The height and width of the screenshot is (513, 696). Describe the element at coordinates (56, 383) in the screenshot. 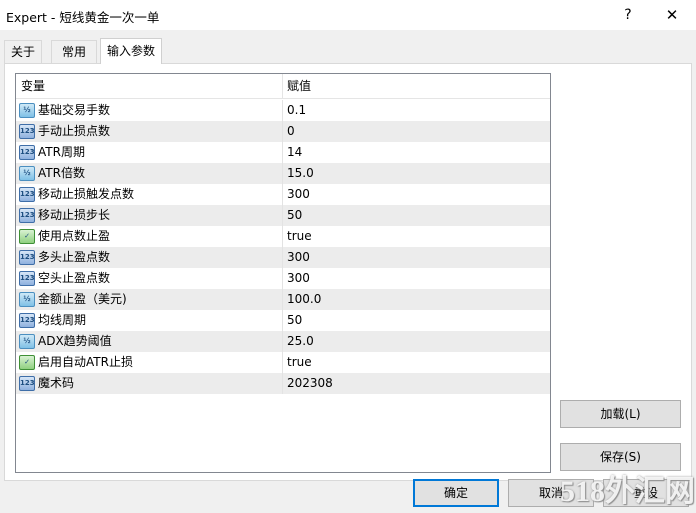

I see `parameter-name: 魔术码` at that location.